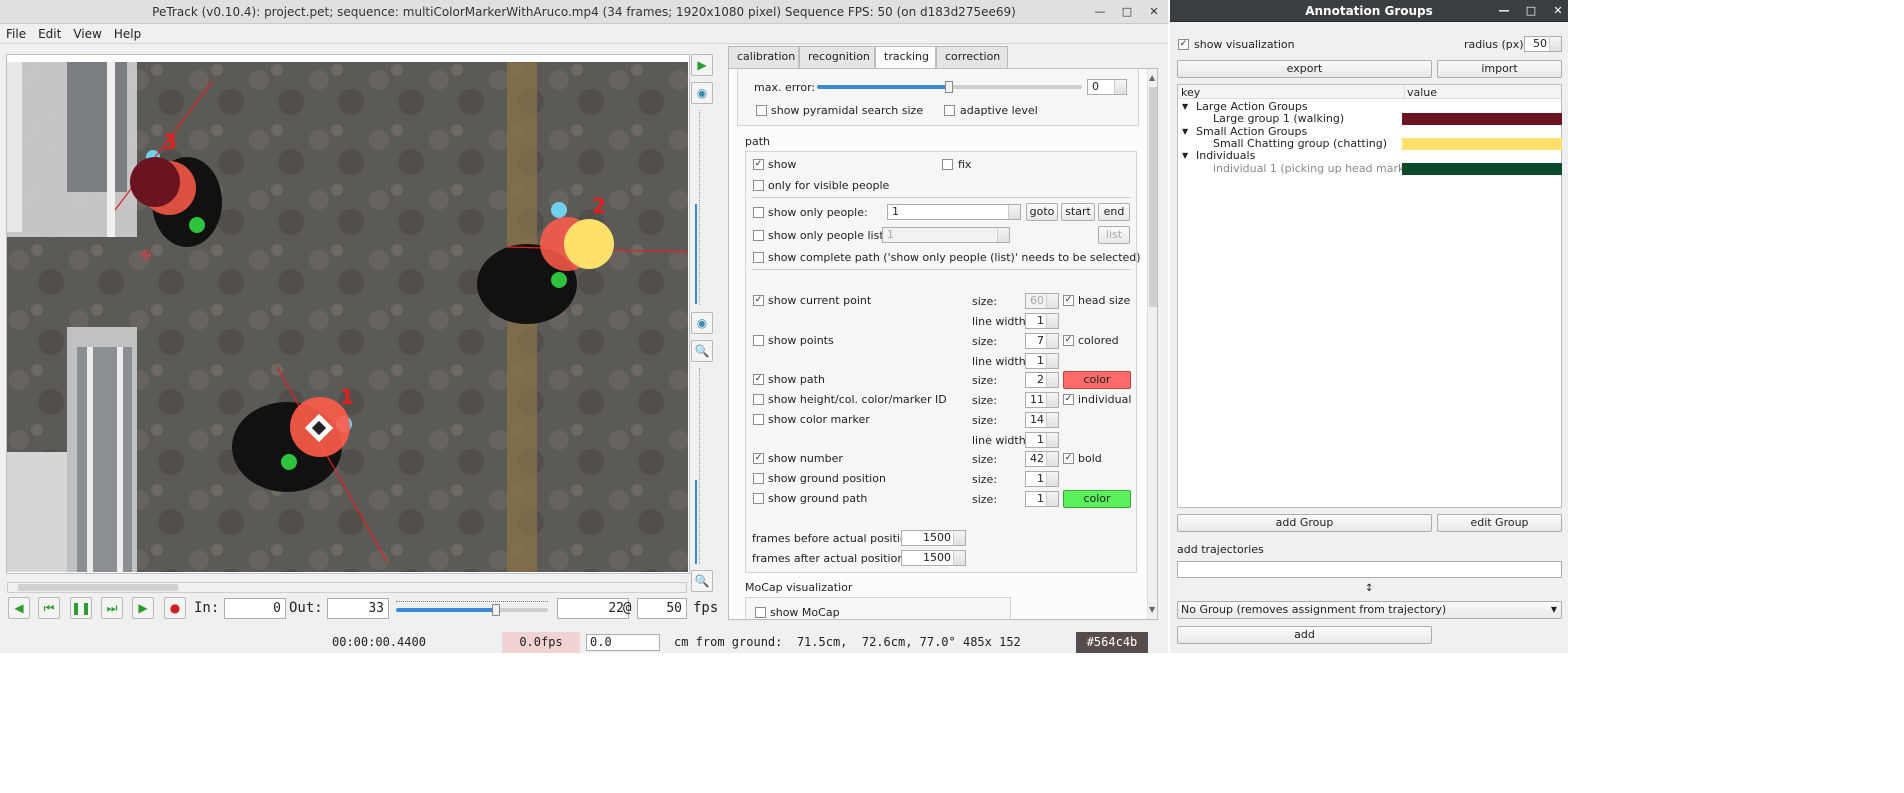  Describe the element at coordinates (593, 608) in the screenshot. I see `frame-field: 22` at that location.